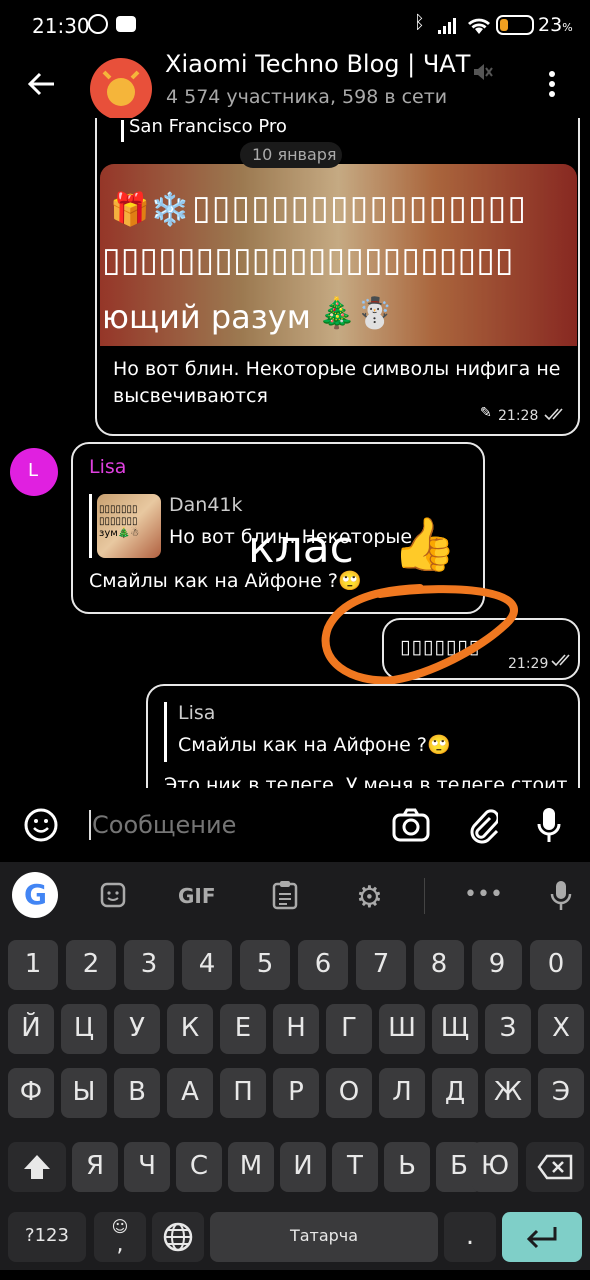 The width and height of the screenshot is (590, 1280). Describe the element at coordinates (243, 1093) in the screenshot. I see `key-letter: П` at that location.